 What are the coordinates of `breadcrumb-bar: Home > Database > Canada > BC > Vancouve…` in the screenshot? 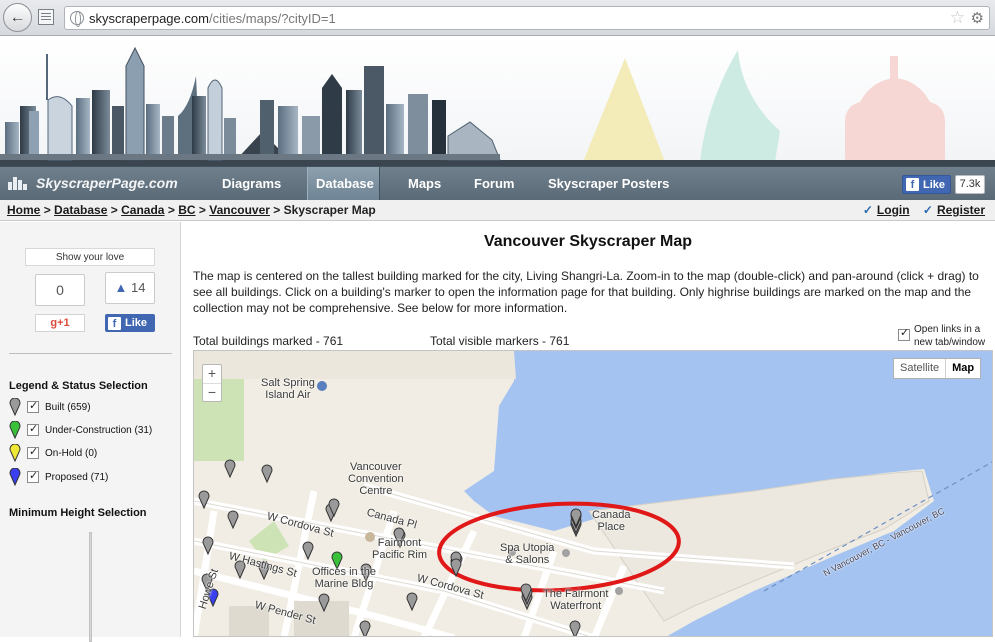 It's located at (497, 210).